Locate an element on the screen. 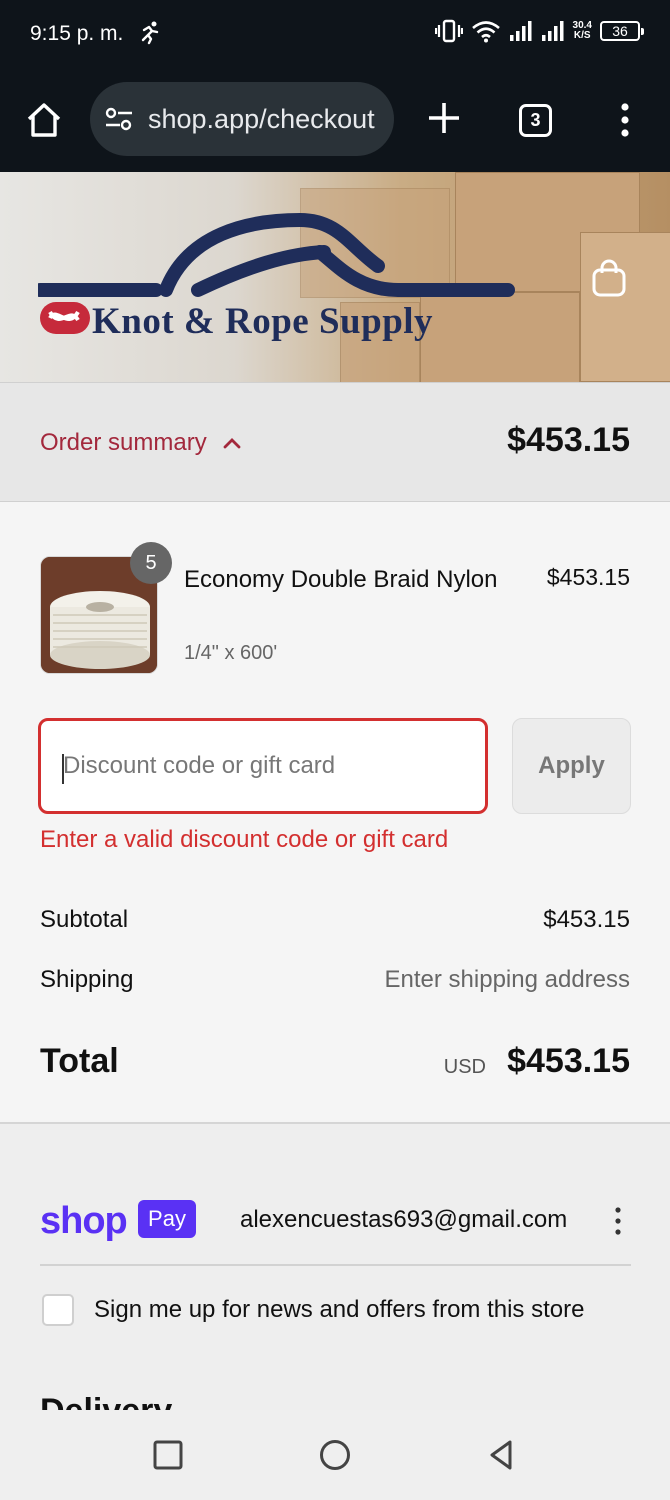  wifi-icon is located at coordinates (485, 32).